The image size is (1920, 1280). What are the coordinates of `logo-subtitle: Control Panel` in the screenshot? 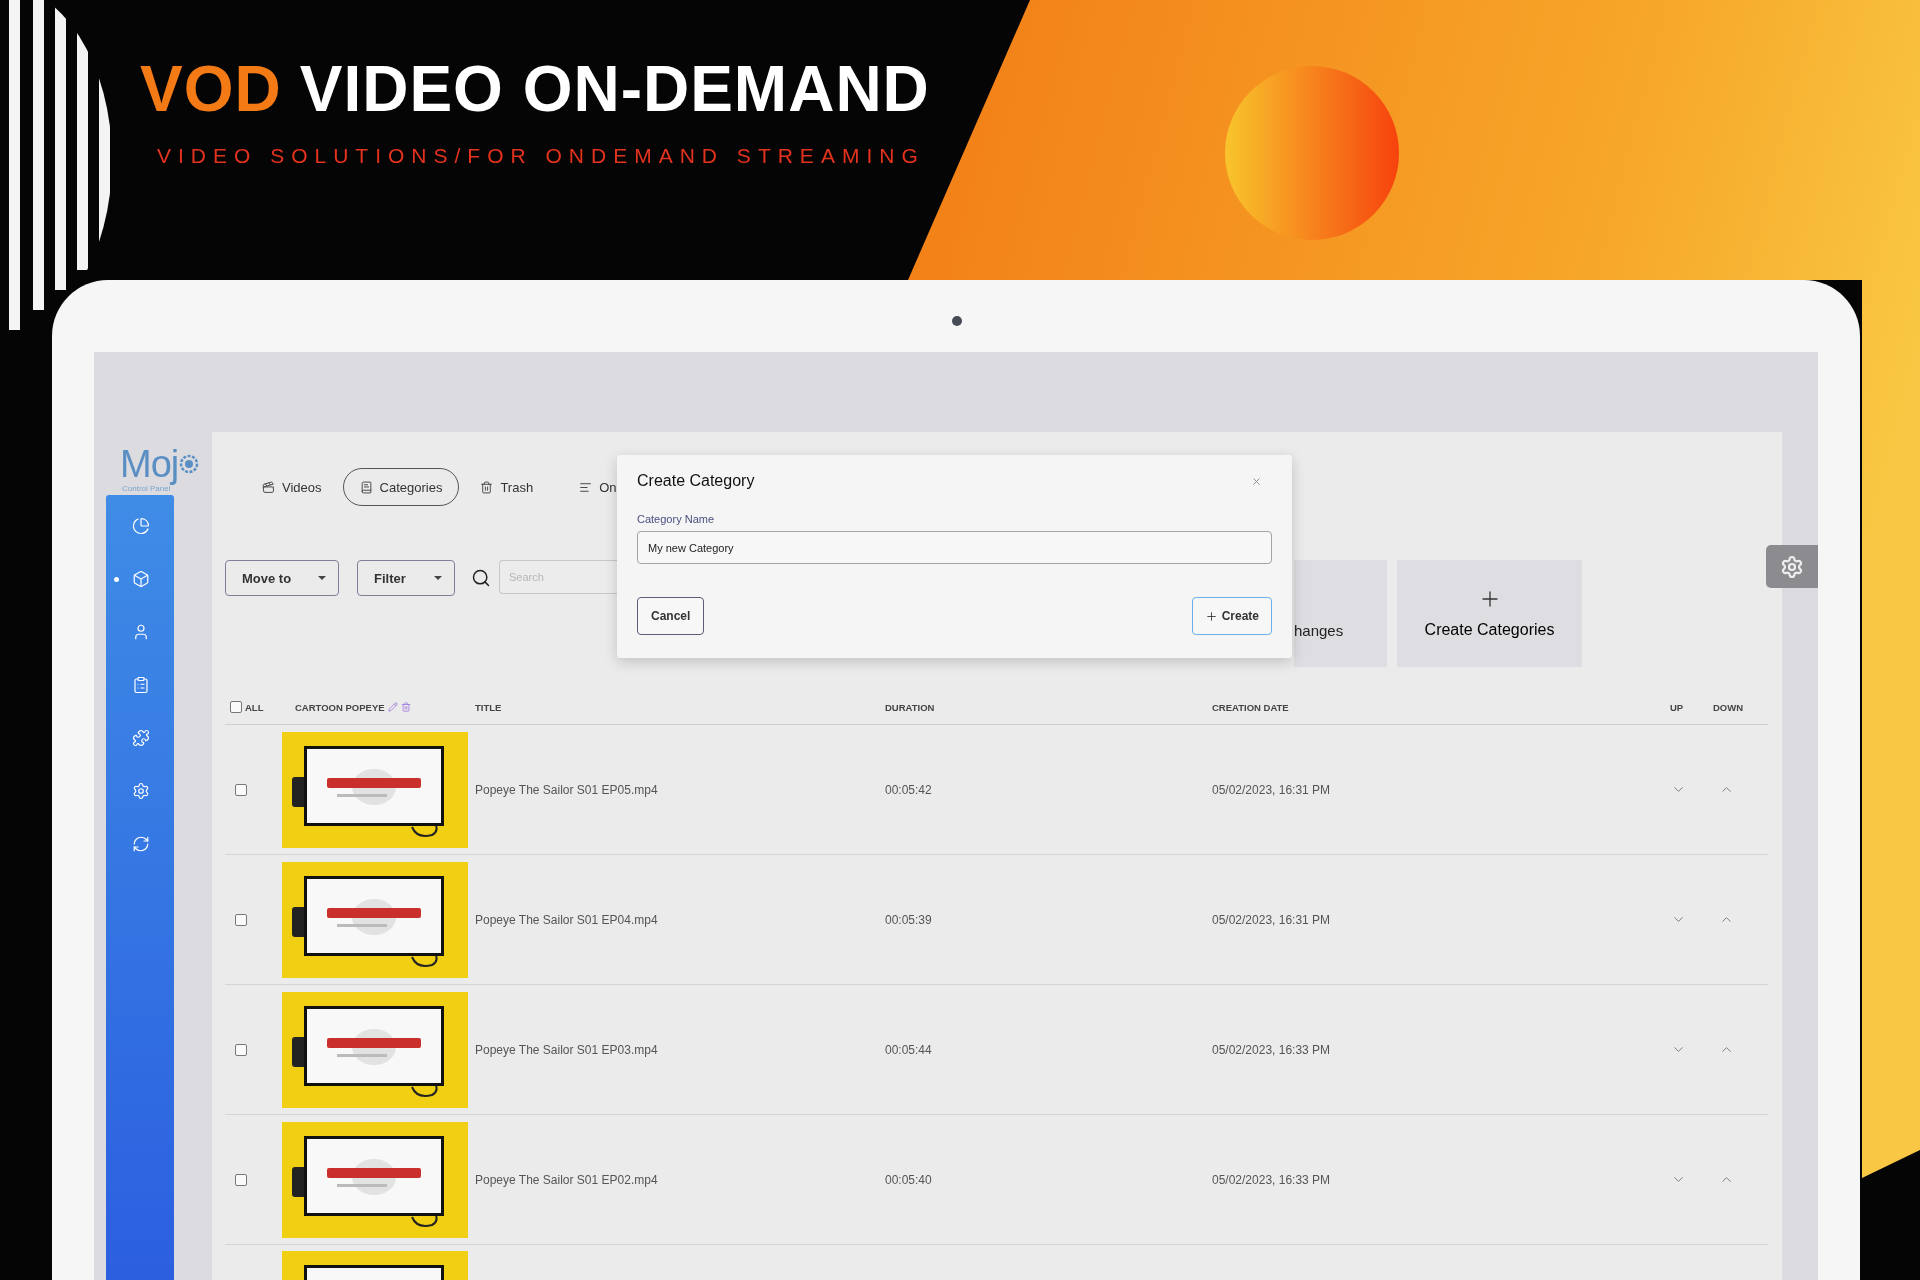 It's located at (146, 488).